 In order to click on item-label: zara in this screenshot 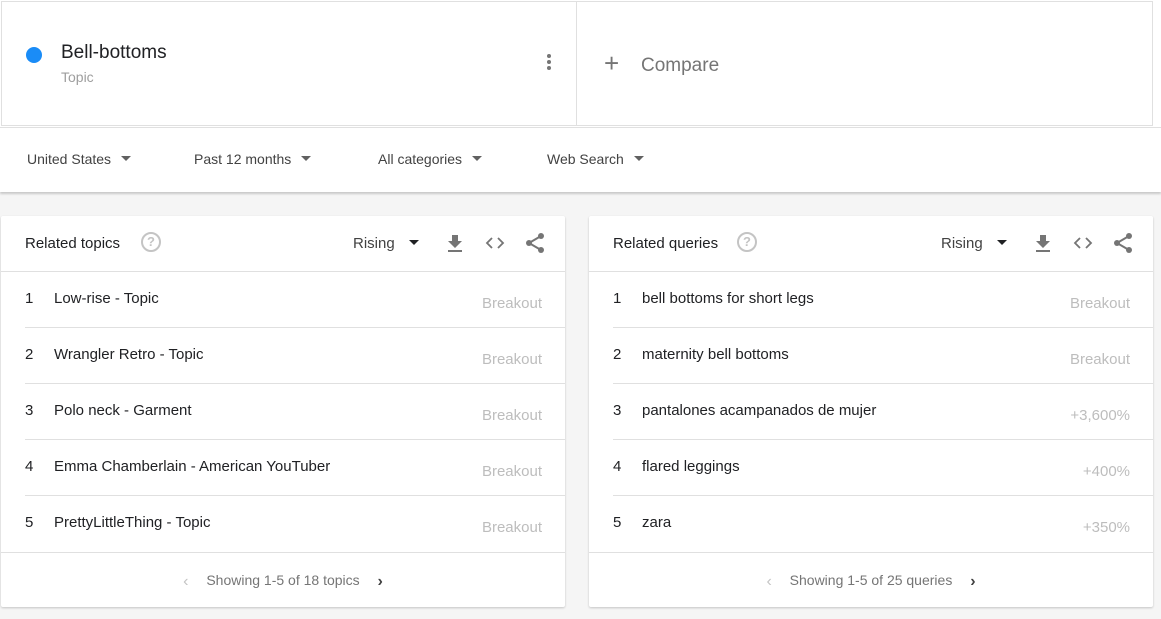, I will do `click(656, 522)`.